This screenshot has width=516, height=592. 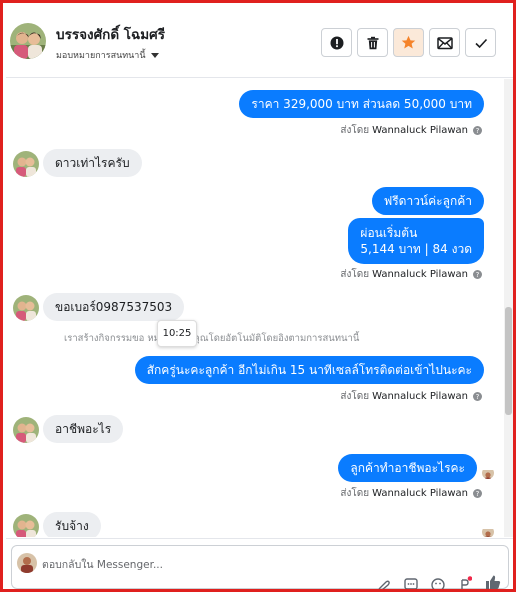 I want to click on envelope-icon, so click(x=444, y=42).